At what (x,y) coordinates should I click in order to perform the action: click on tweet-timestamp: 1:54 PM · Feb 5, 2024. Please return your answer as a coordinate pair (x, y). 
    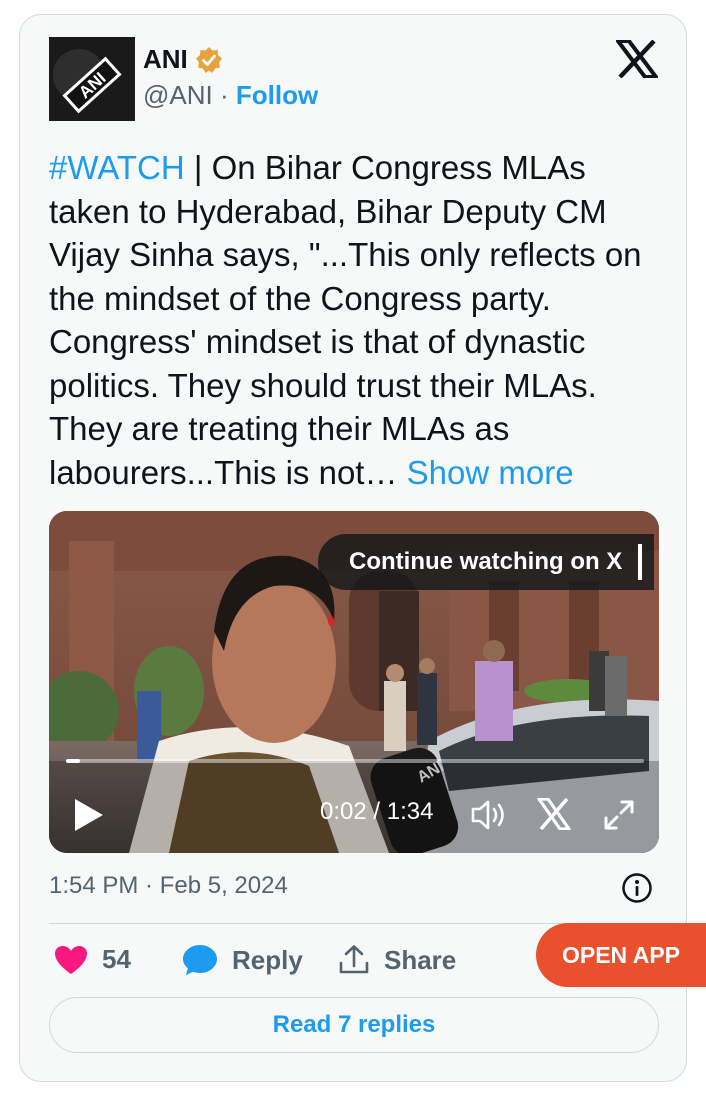
    Looking at the image, I should click on (168, 886).